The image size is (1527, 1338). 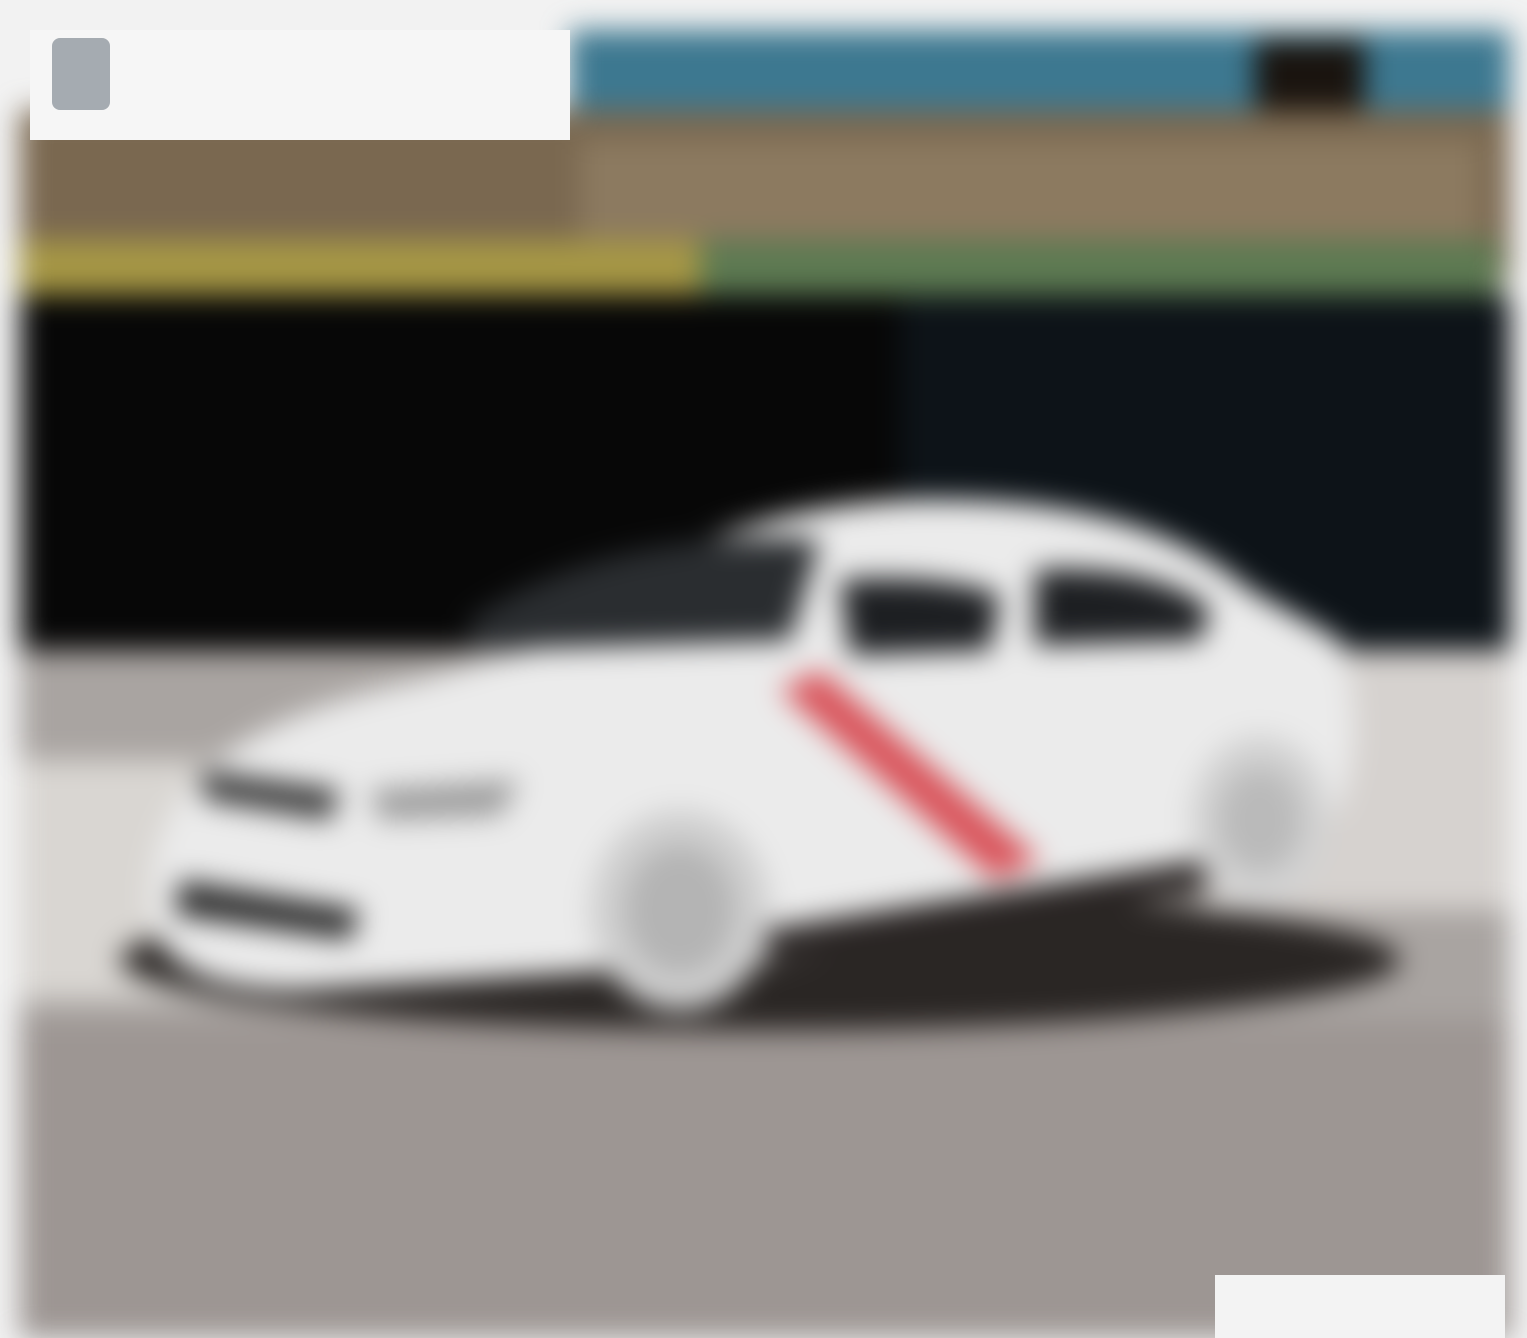 I want to click on brand-wordmark, so click(x=325, y=71).